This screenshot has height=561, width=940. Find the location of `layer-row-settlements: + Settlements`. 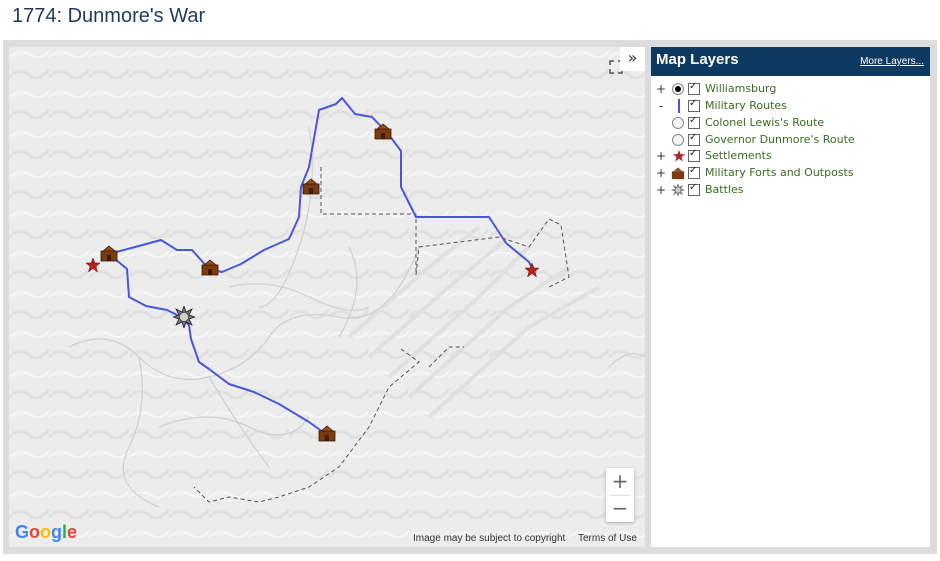

layer-row-settlements: + Settlements is located at coordinates (791, 156).